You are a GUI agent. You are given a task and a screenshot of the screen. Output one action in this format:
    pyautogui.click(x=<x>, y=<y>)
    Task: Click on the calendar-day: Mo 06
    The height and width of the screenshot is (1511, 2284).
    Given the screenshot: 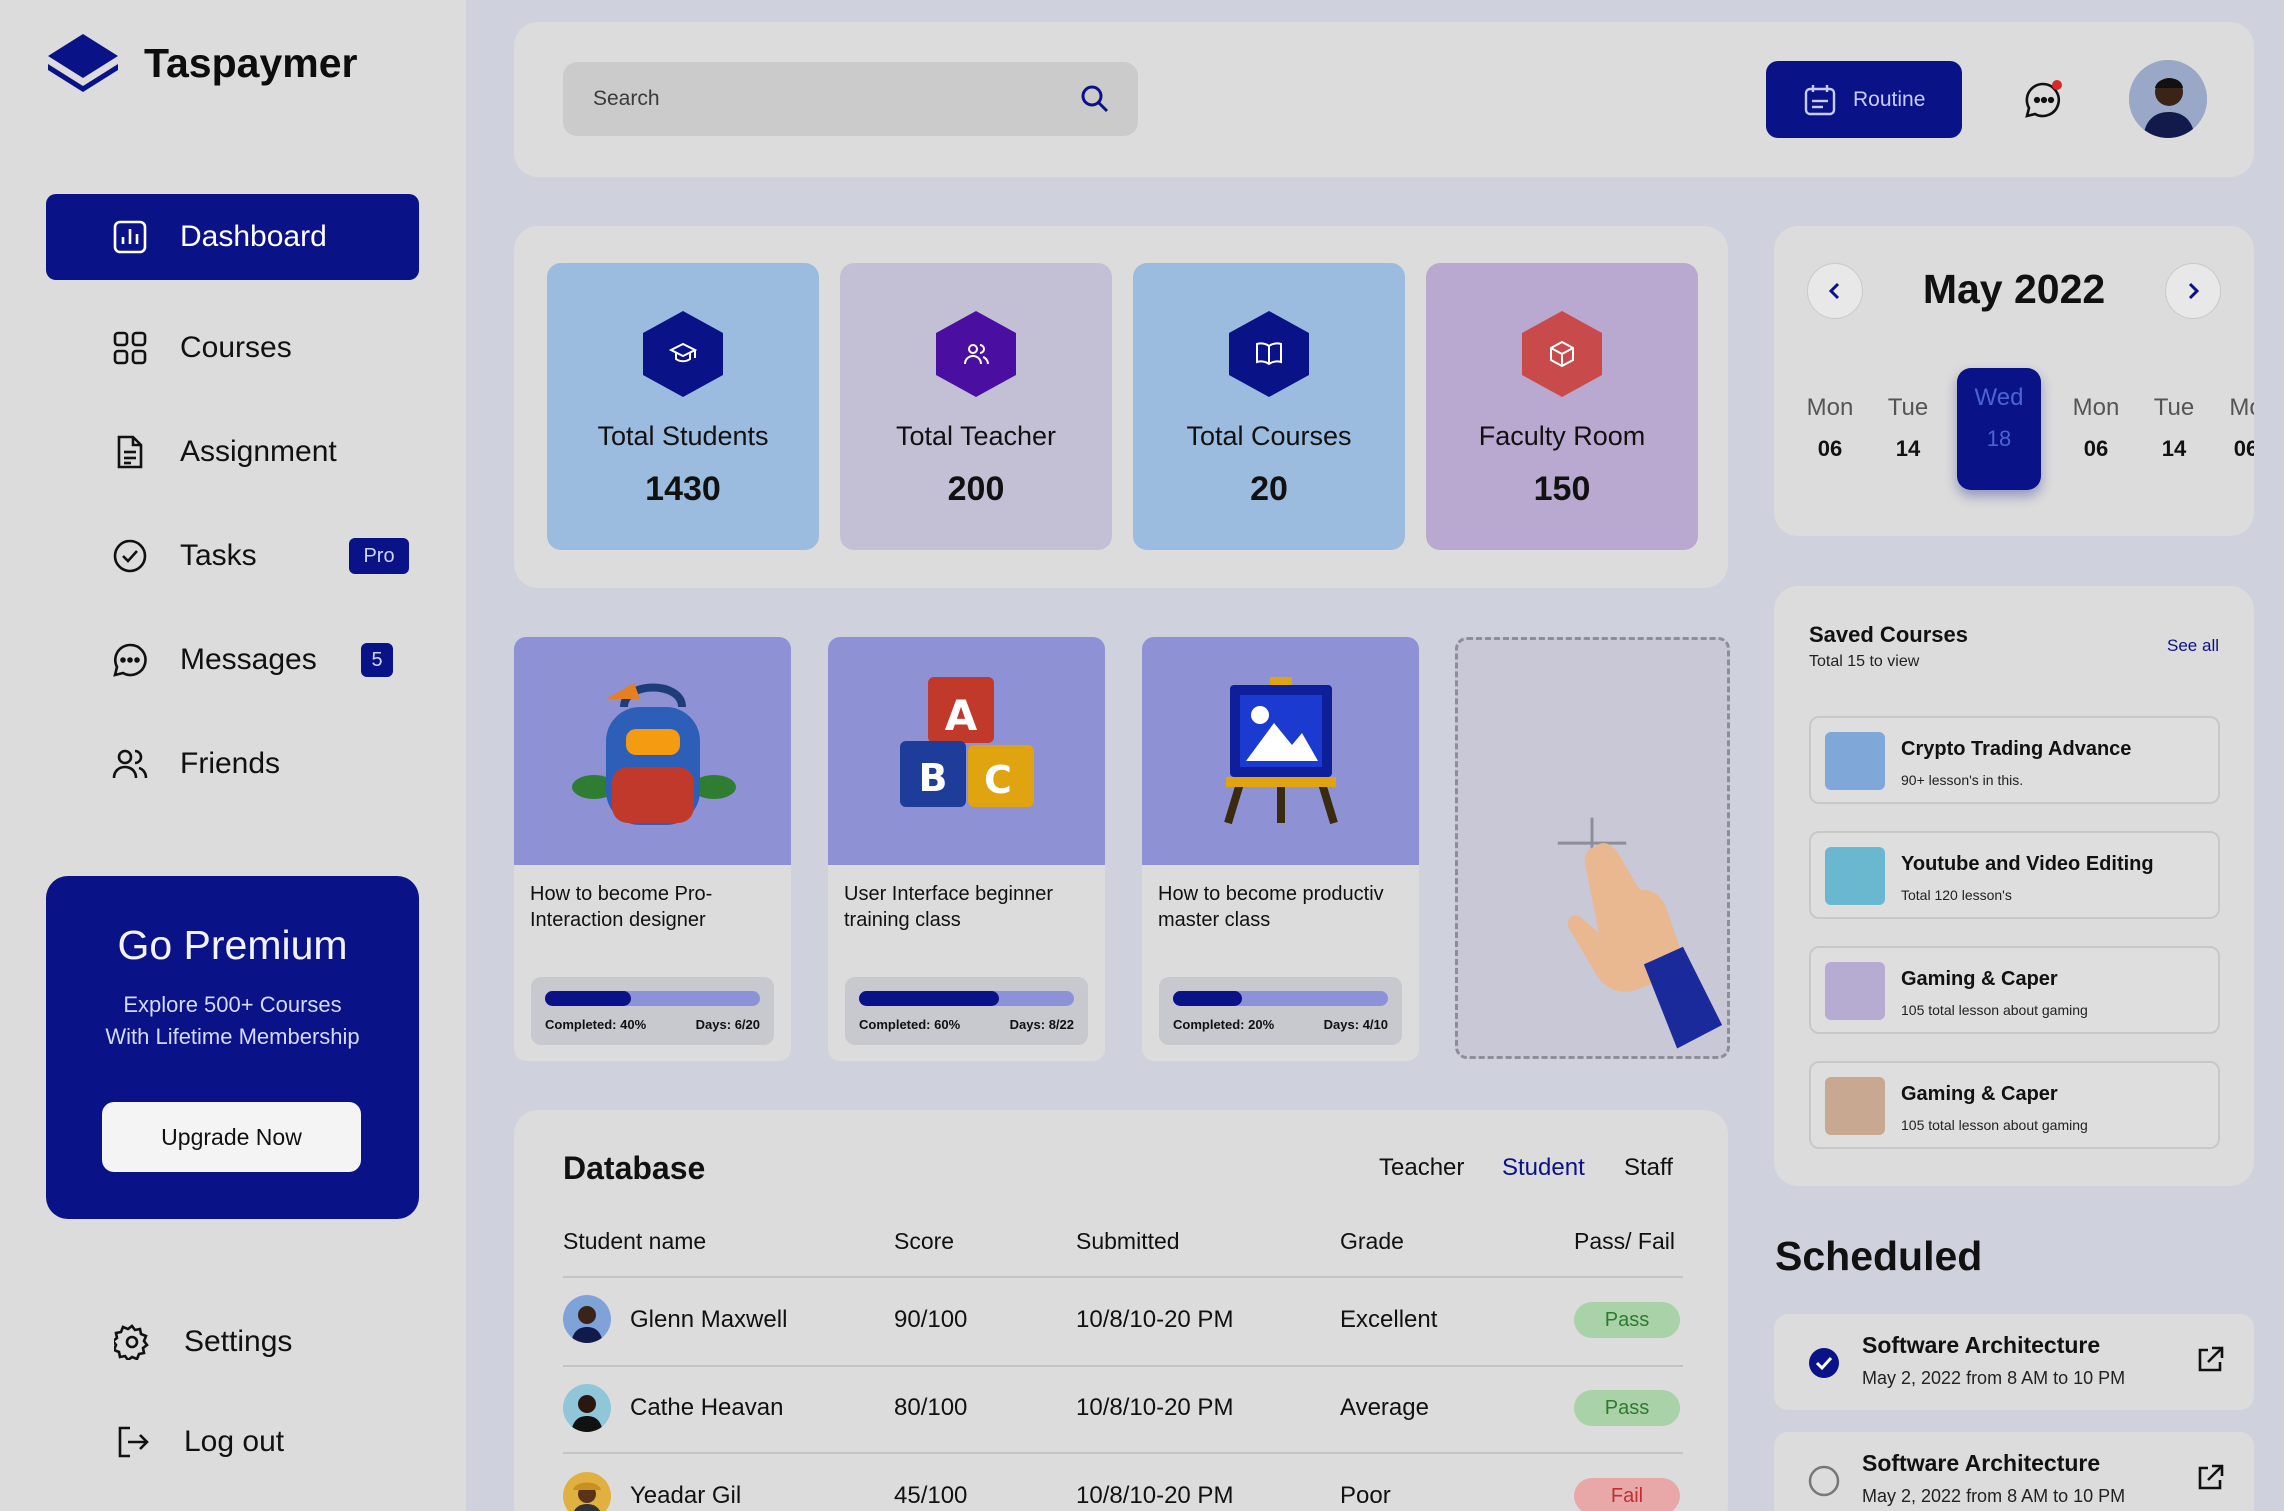 What is the action you would take?
    pyautogui.click(x=2230, y=428)
    